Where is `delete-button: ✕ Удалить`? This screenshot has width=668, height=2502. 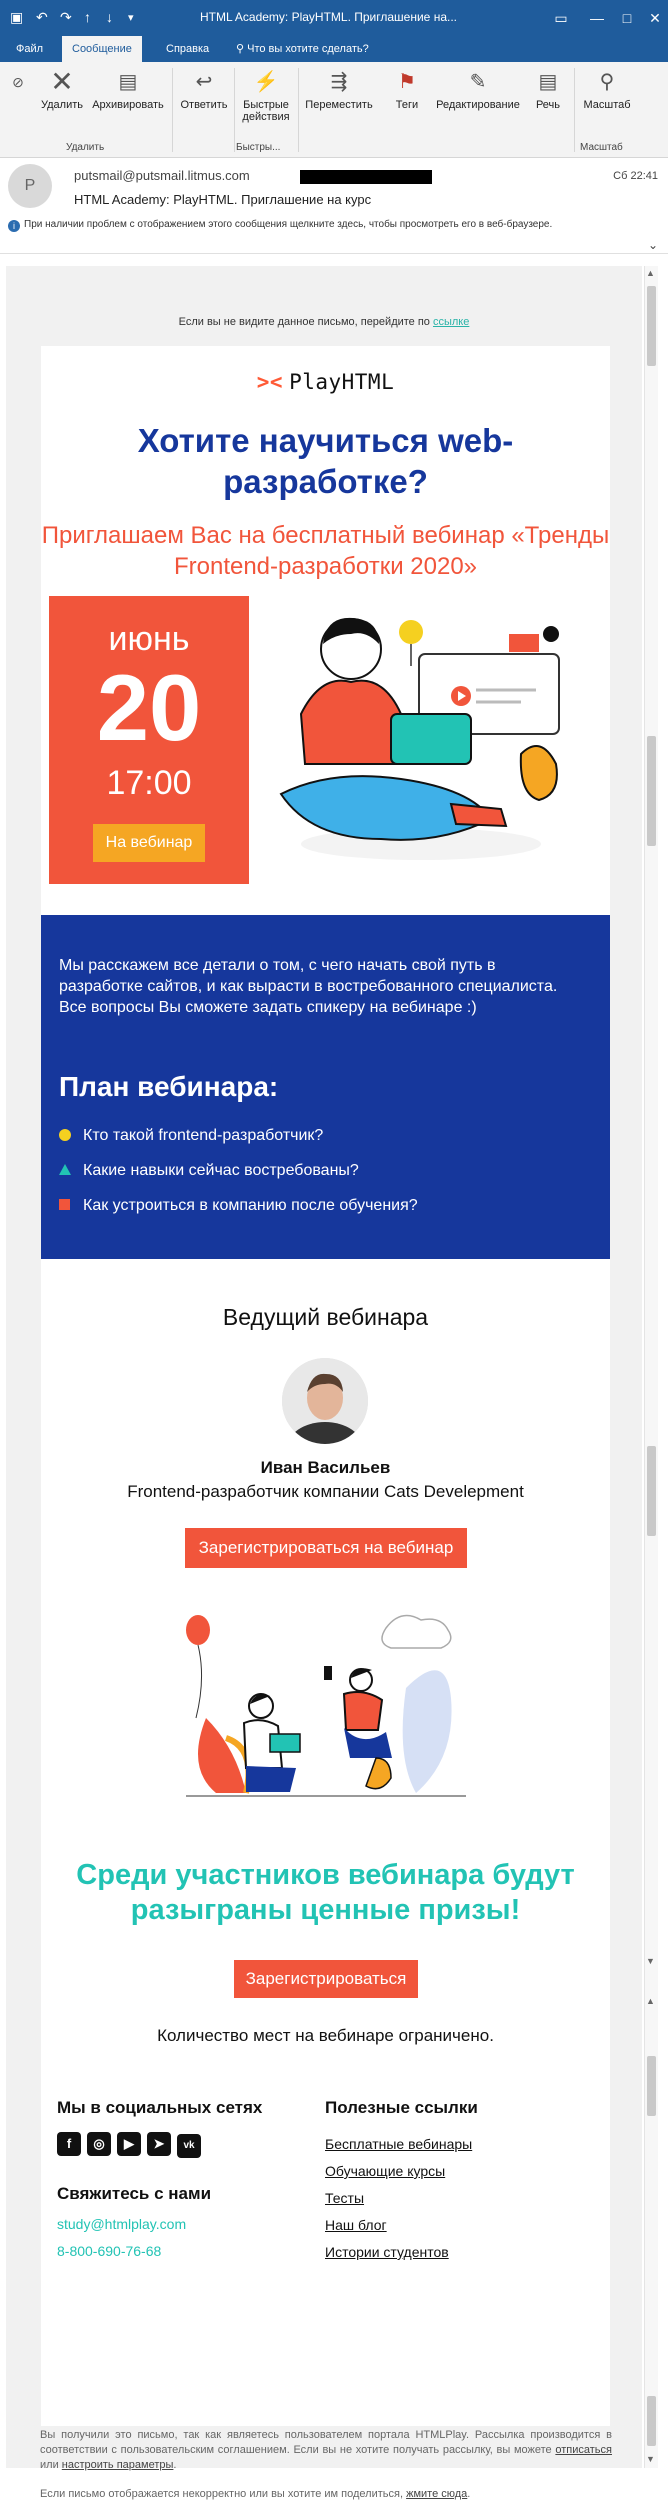 delete-button: ✕ Удалить is located at coordinates (62, 89).